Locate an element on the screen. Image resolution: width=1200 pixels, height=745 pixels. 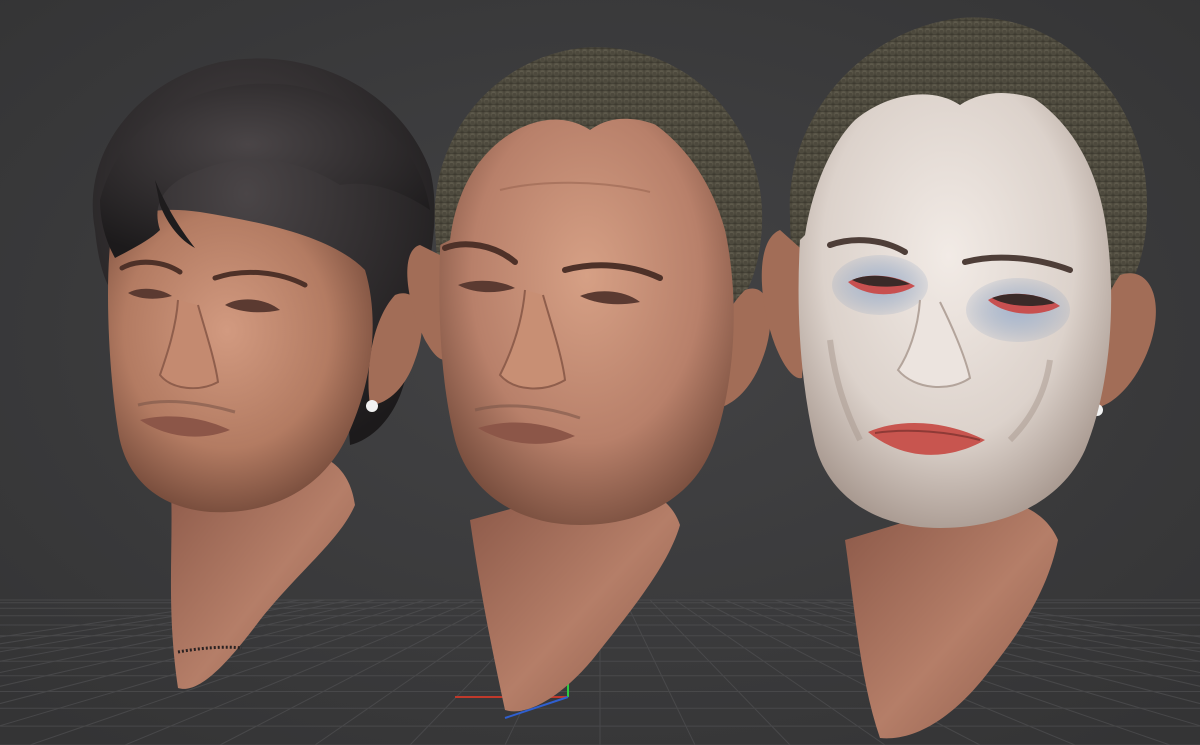
face is located at coordinates (586, 309).